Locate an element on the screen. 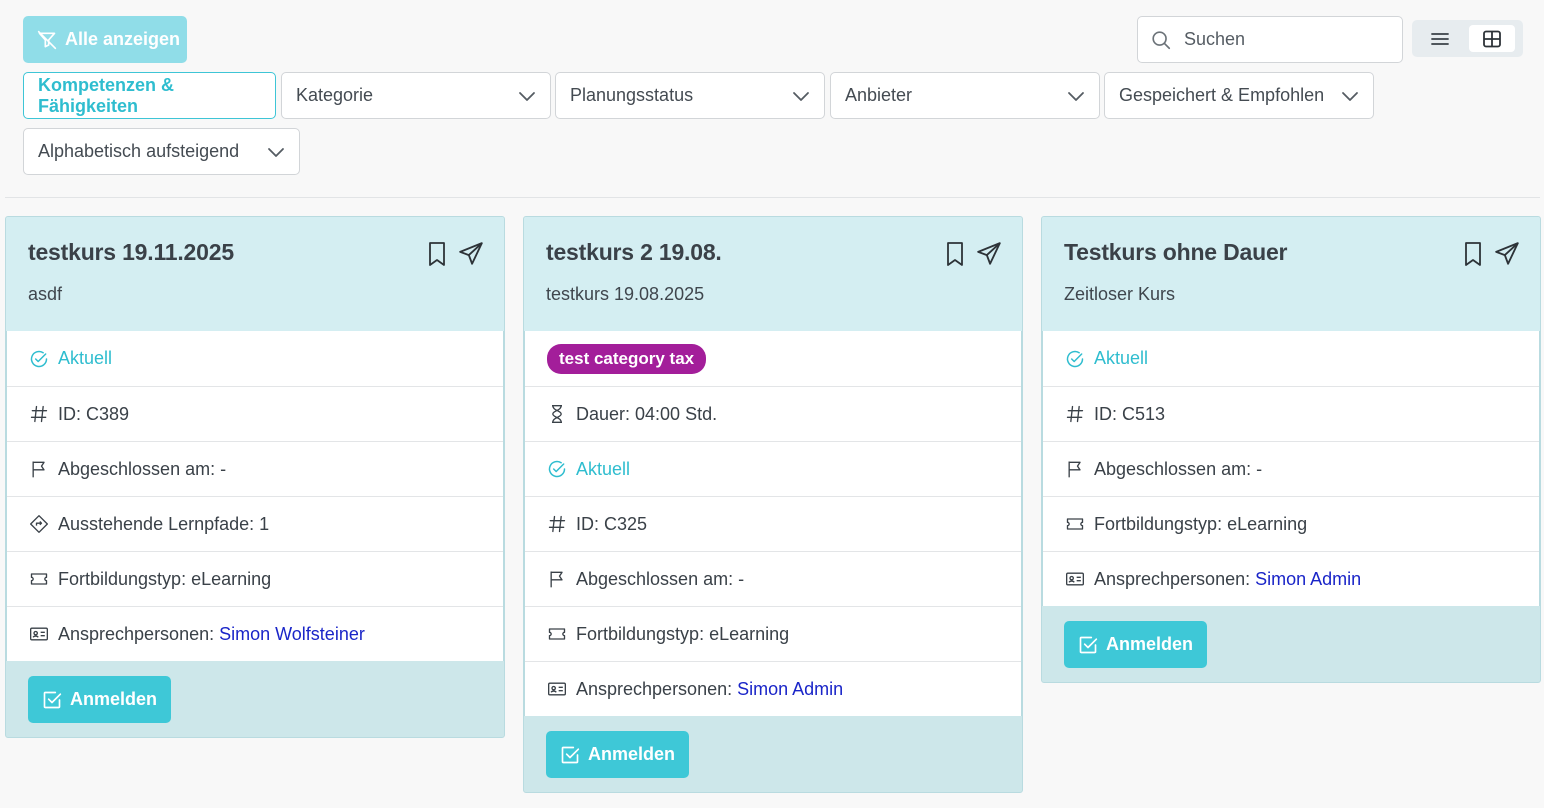 The width and height of the screenshot is (1544, 808). sort-label: Alphabetisch aufsteigend is located at coordinates (139, 151).